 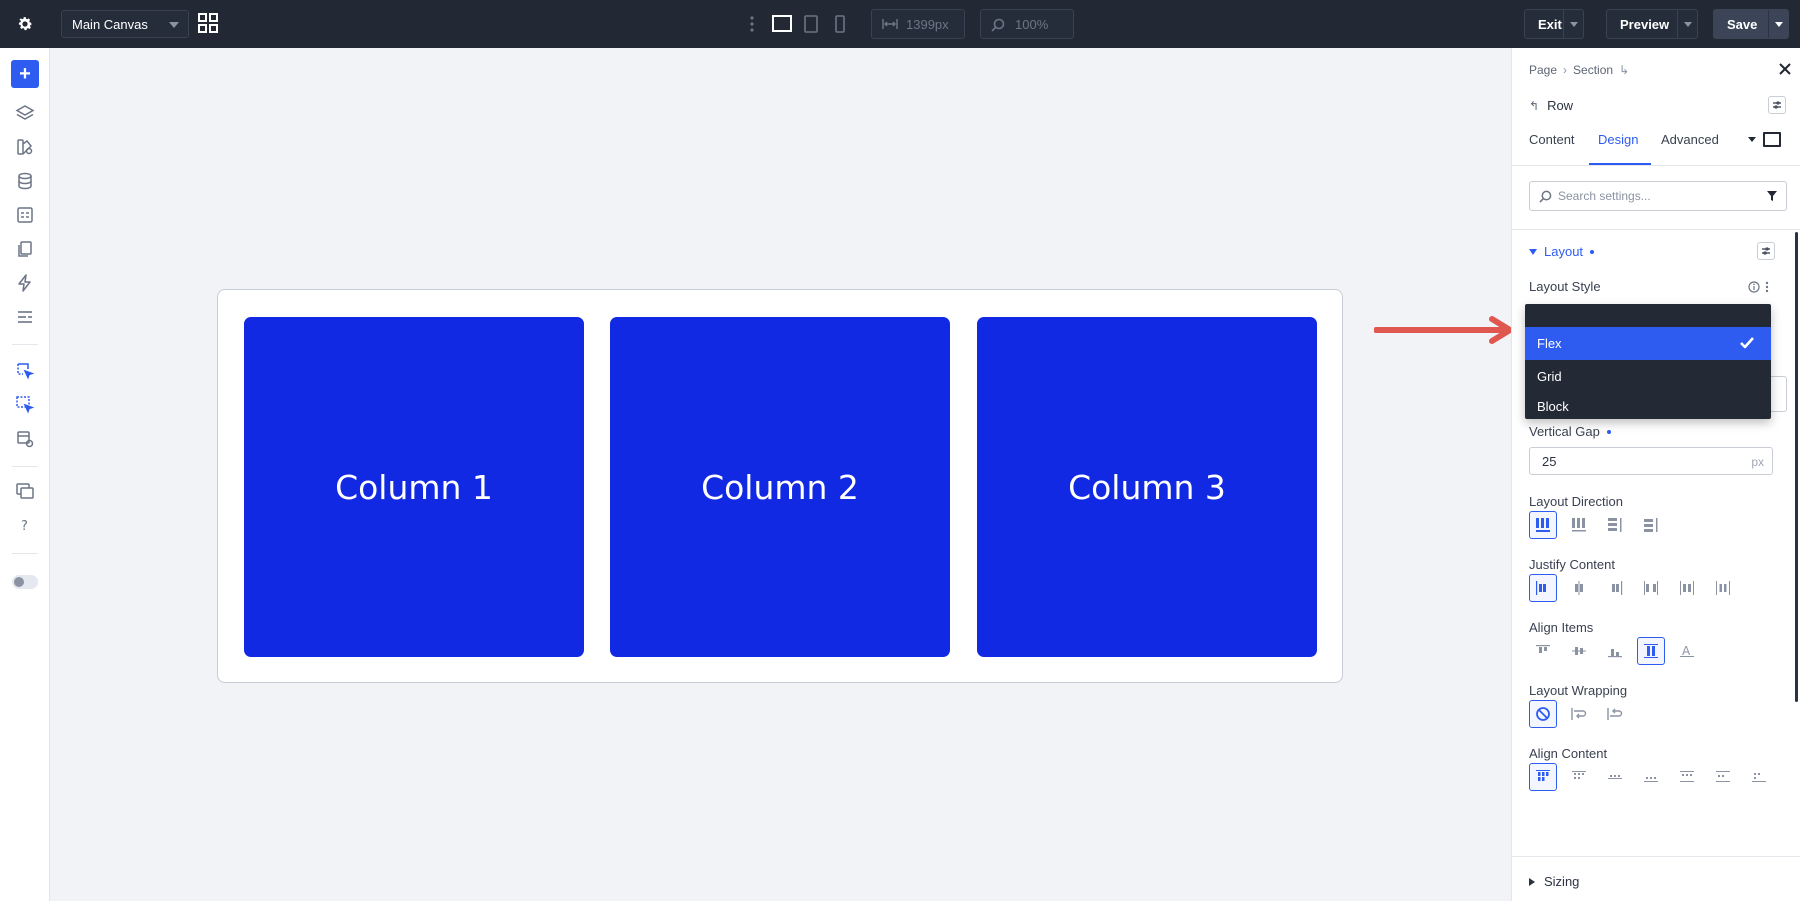 What do you see at coordinates (25, 317) in the screenshot?
I see `structure-icon` at bounding box center [25, 317].